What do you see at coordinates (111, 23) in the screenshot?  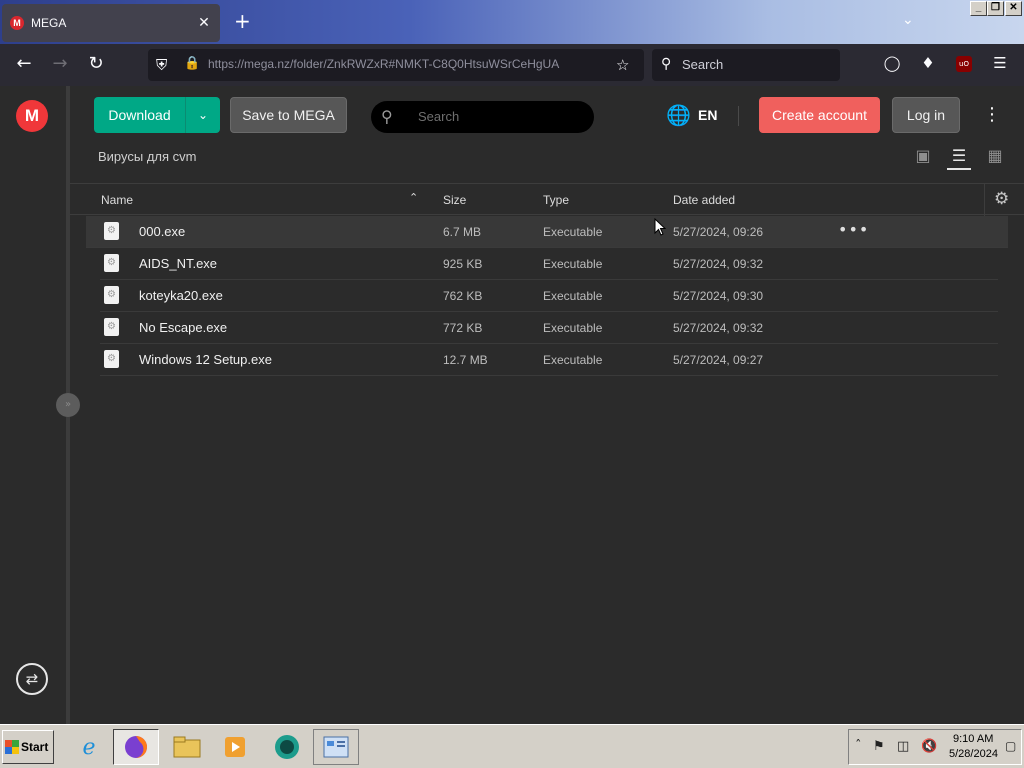 I see `browser-tab-mega: M MEGA ✕` at bounding box center [111, 23].